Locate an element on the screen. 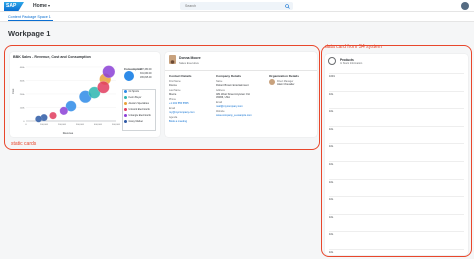 This screenshot has height=259, width=474. list-item: 1001 is located at coordinates (332, 76).